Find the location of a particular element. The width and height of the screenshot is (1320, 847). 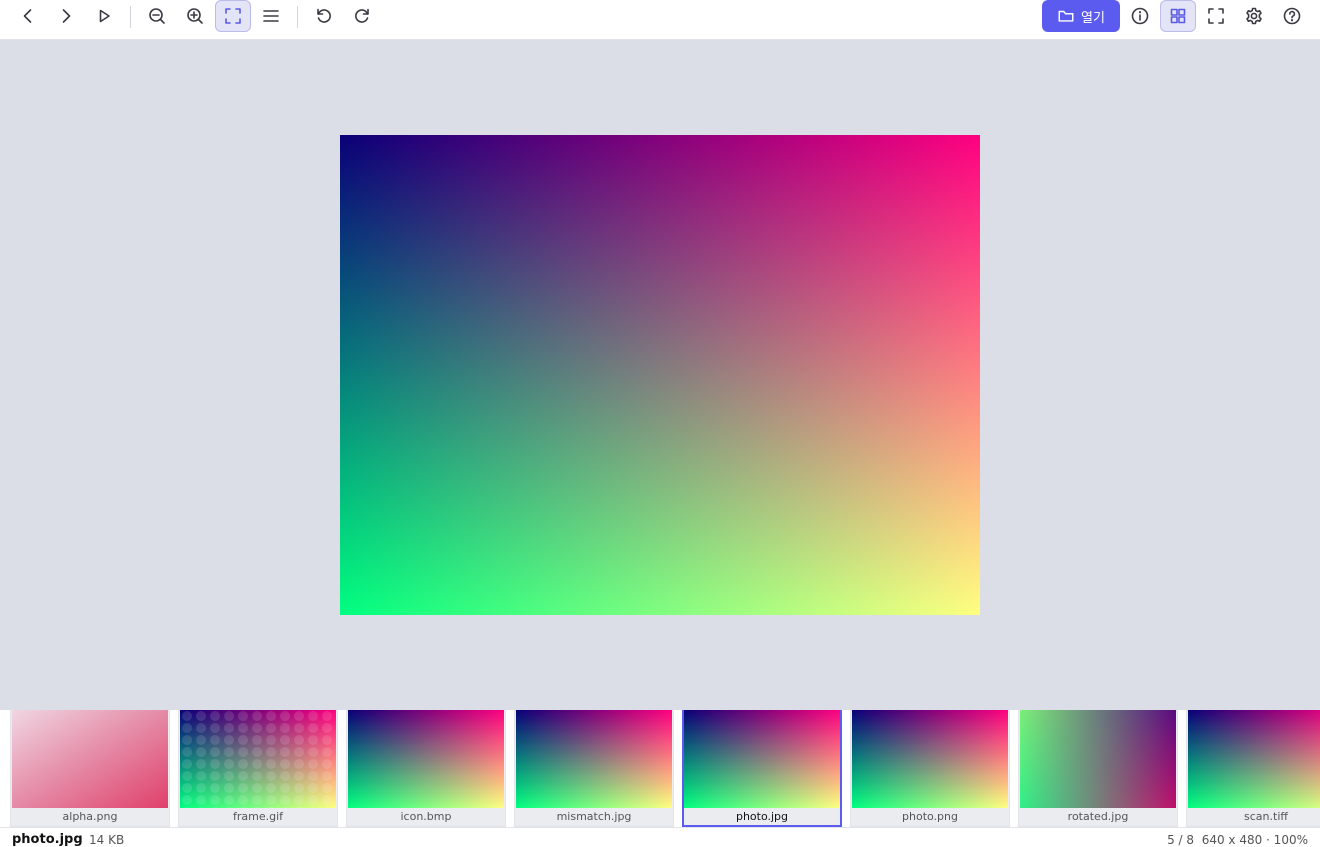

folder-icon is located at coordinates (1066, 16).